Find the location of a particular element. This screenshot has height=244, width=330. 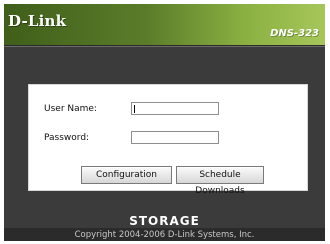

header-separator is located at coordinates (164, 46).